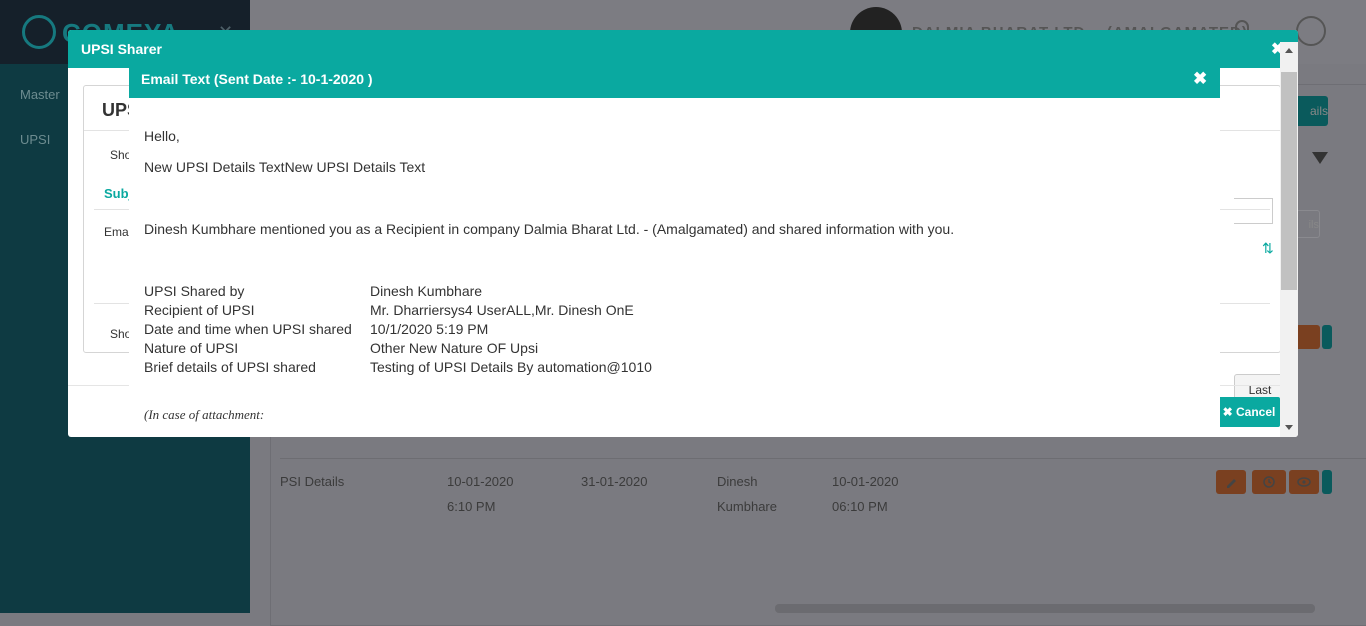 This screenshot has height=626, width=1366. What do you see at coordinates (1320, 158) in the screenshot?
I see `filter-icon` at bounding box center [1320, 158].